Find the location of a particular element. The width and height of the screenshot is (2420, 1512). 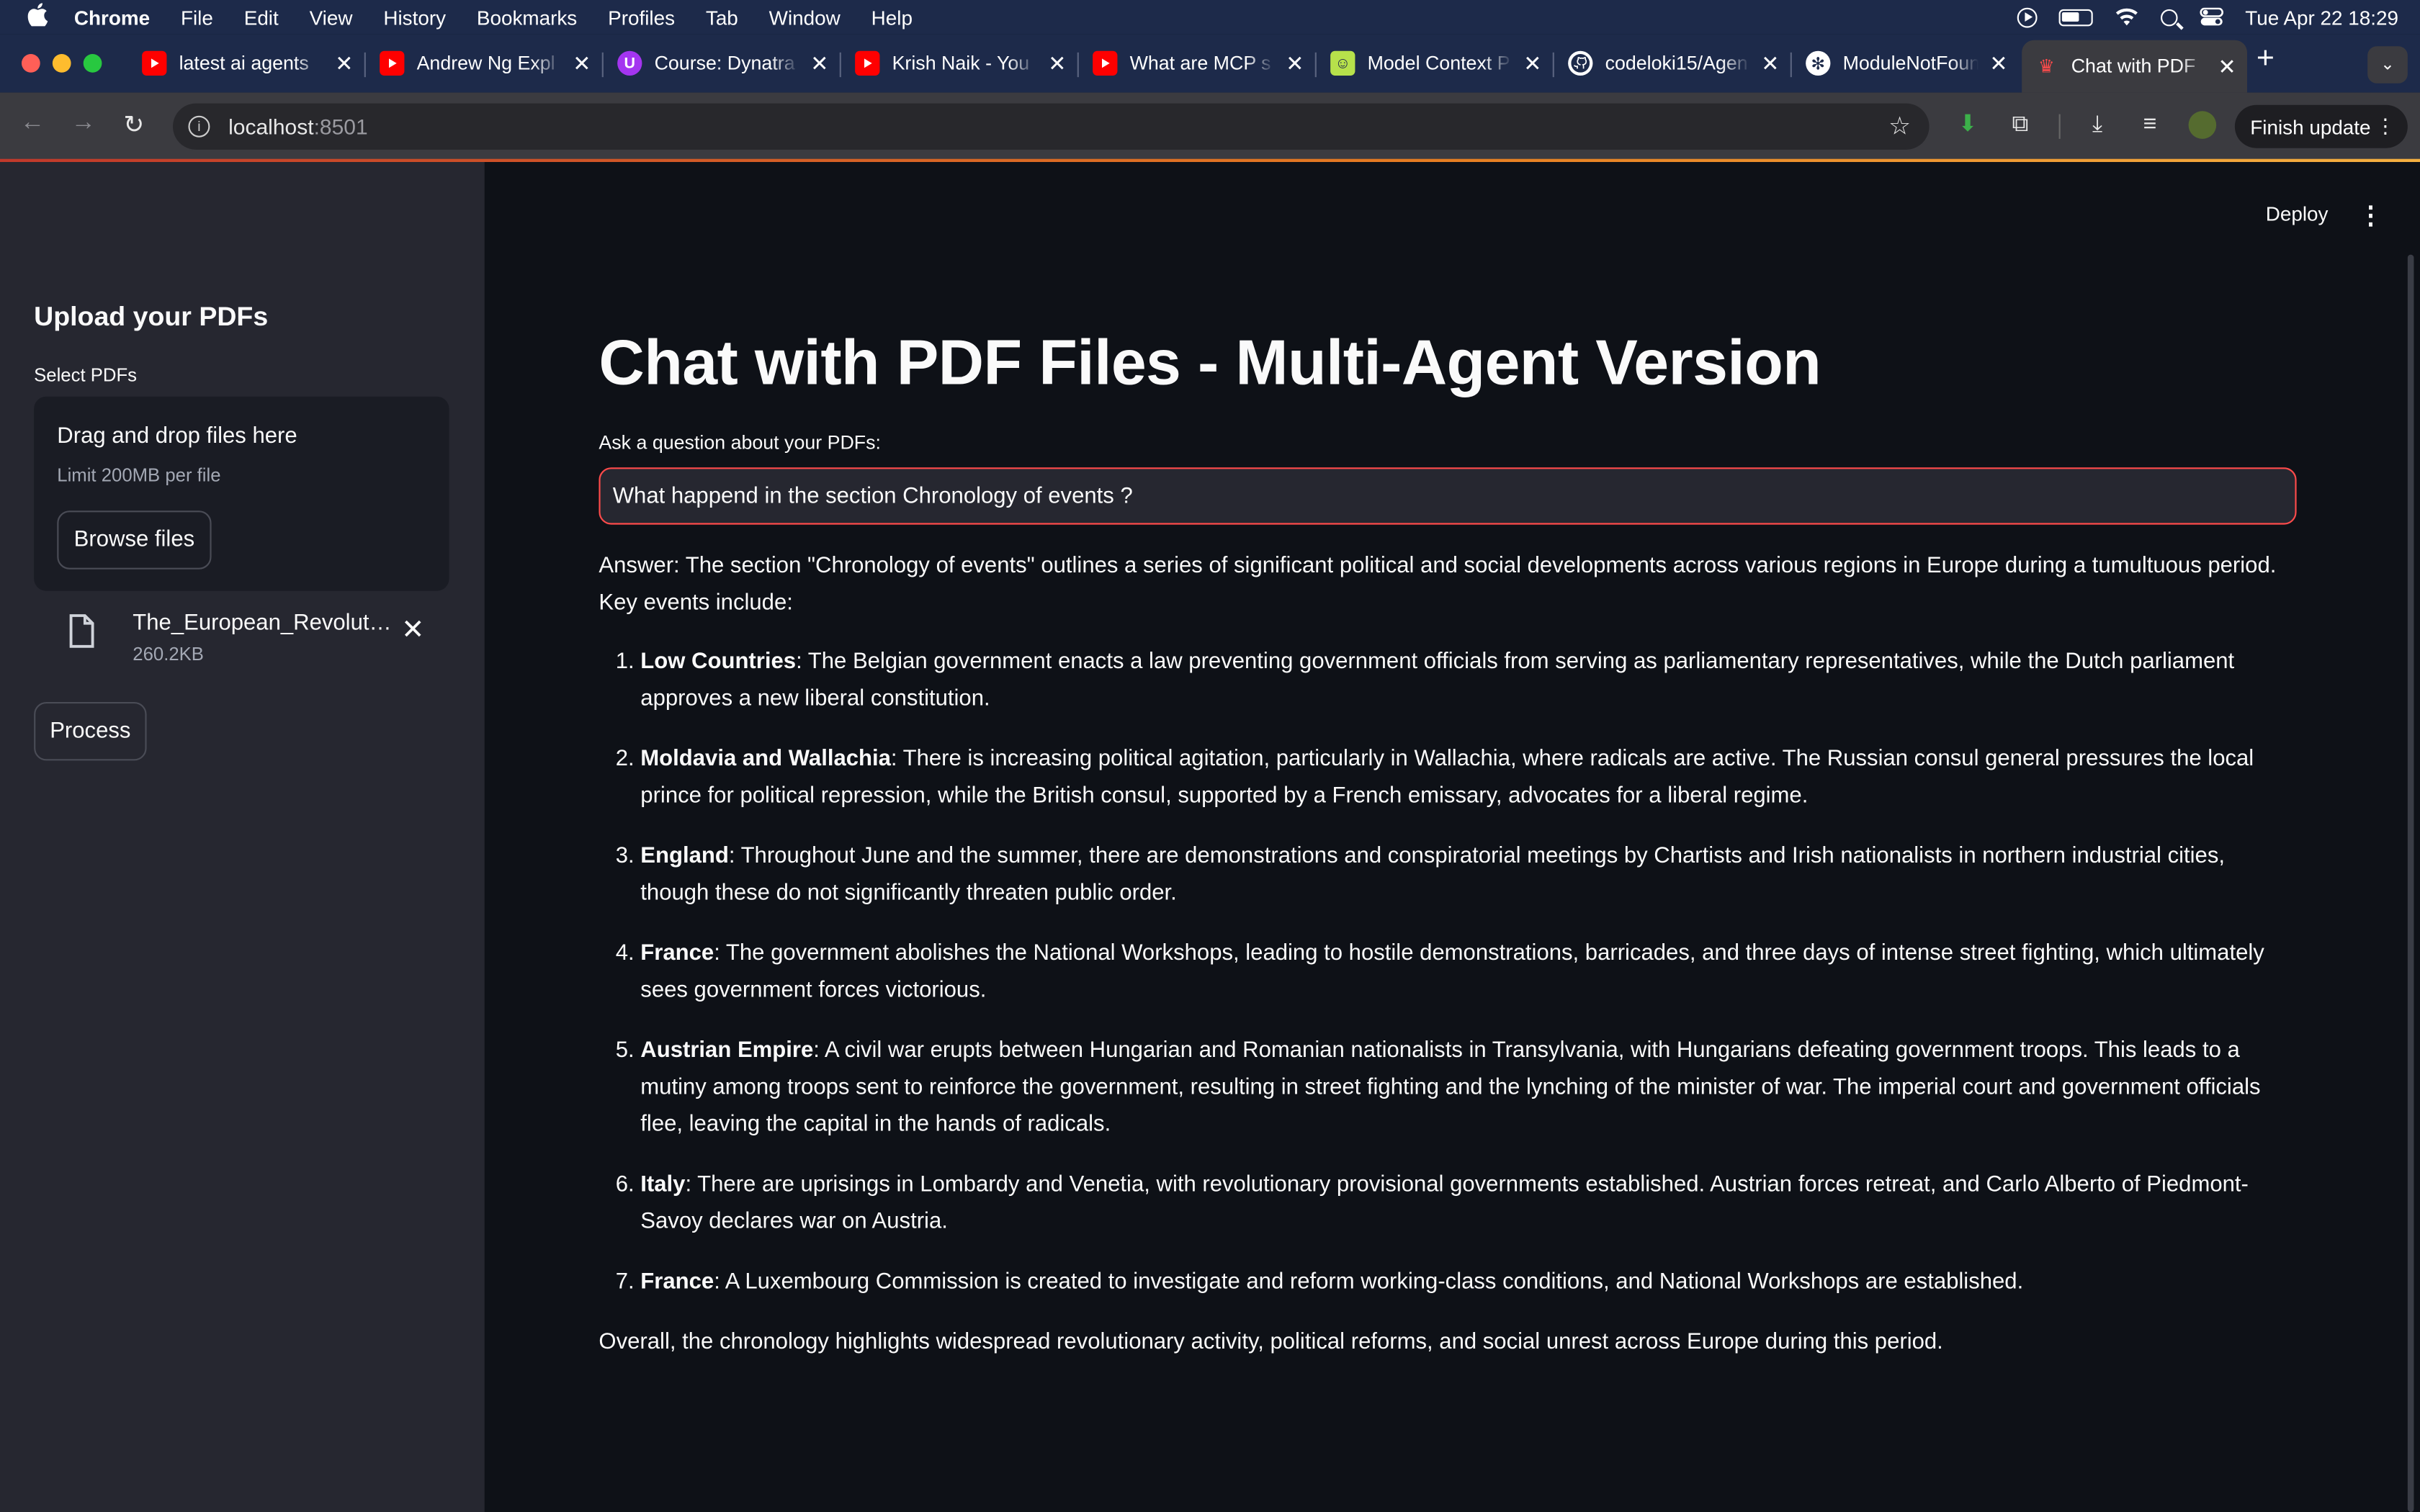

tab-title: Krish Naik - You is located at coordinates (961, 63).